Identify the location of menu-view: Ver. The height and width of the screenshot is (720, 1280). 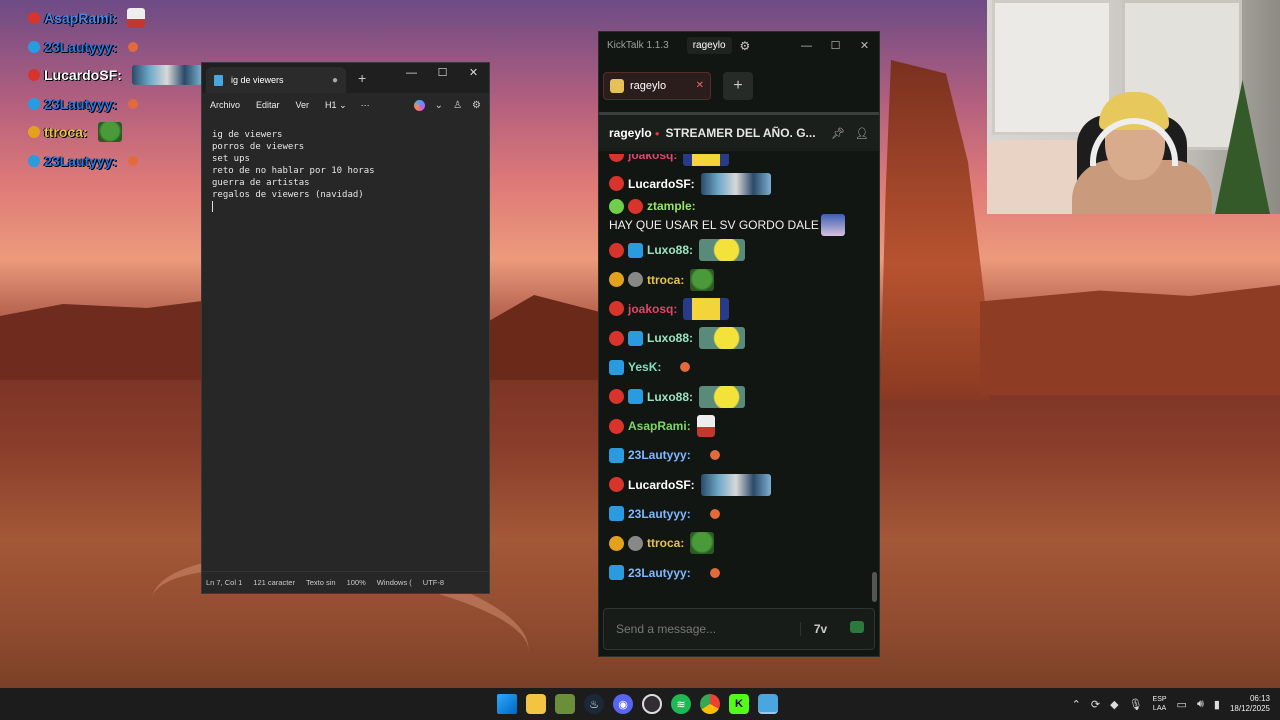
(303, 105).